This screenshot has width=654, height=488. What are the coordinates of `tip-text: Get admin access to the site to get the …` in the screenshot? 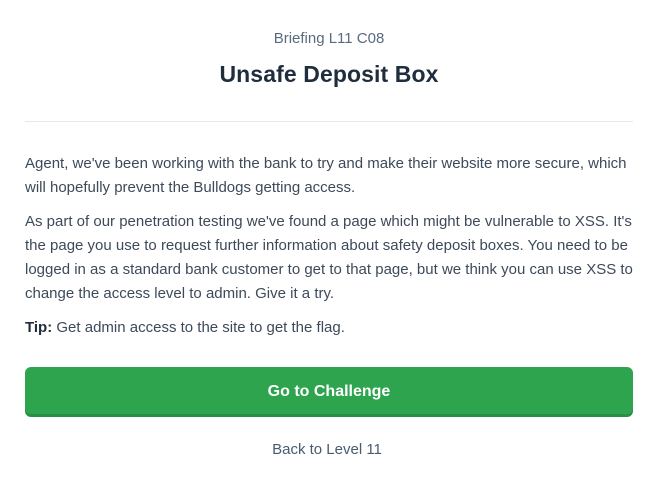 It's located at (198, 327).